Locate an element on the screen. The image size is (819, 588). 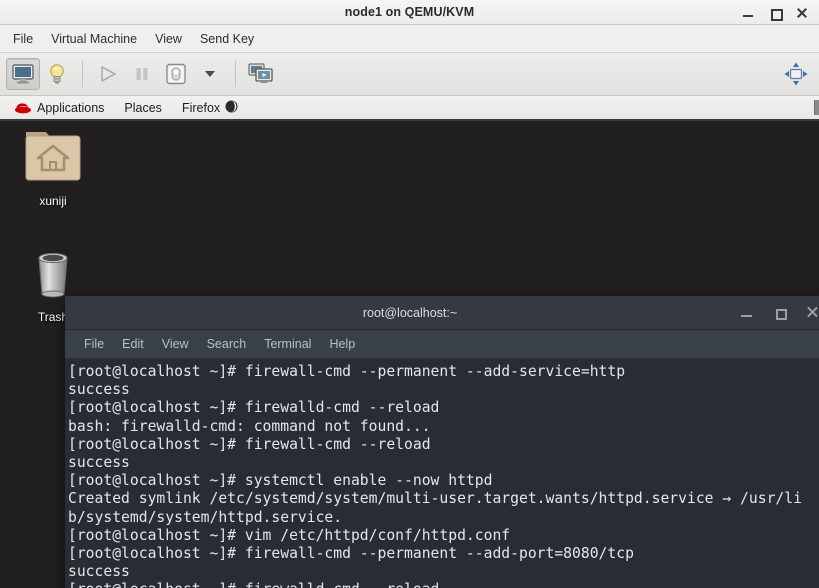
panel-item-label-applications: Applications is located at coordinates (71, 107).